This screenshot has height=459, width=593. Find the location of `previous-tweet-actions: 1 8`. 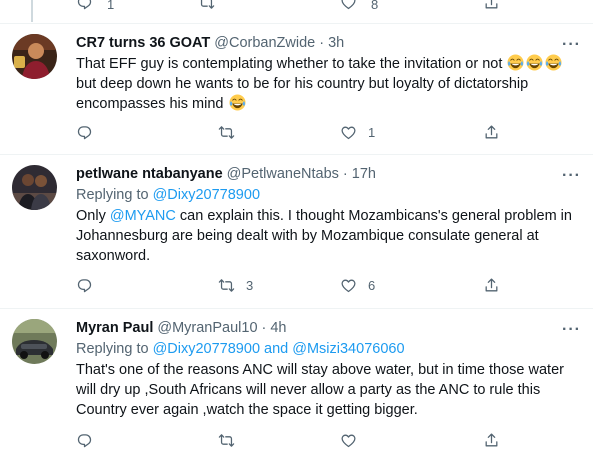

previous-tweet-actions: 1 8 is located at coordinates (296, 12).